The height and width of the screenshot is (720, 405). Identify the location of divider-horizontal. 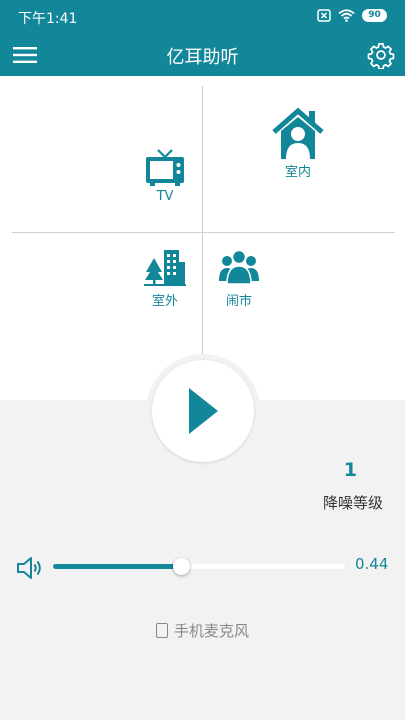
(203, 232).